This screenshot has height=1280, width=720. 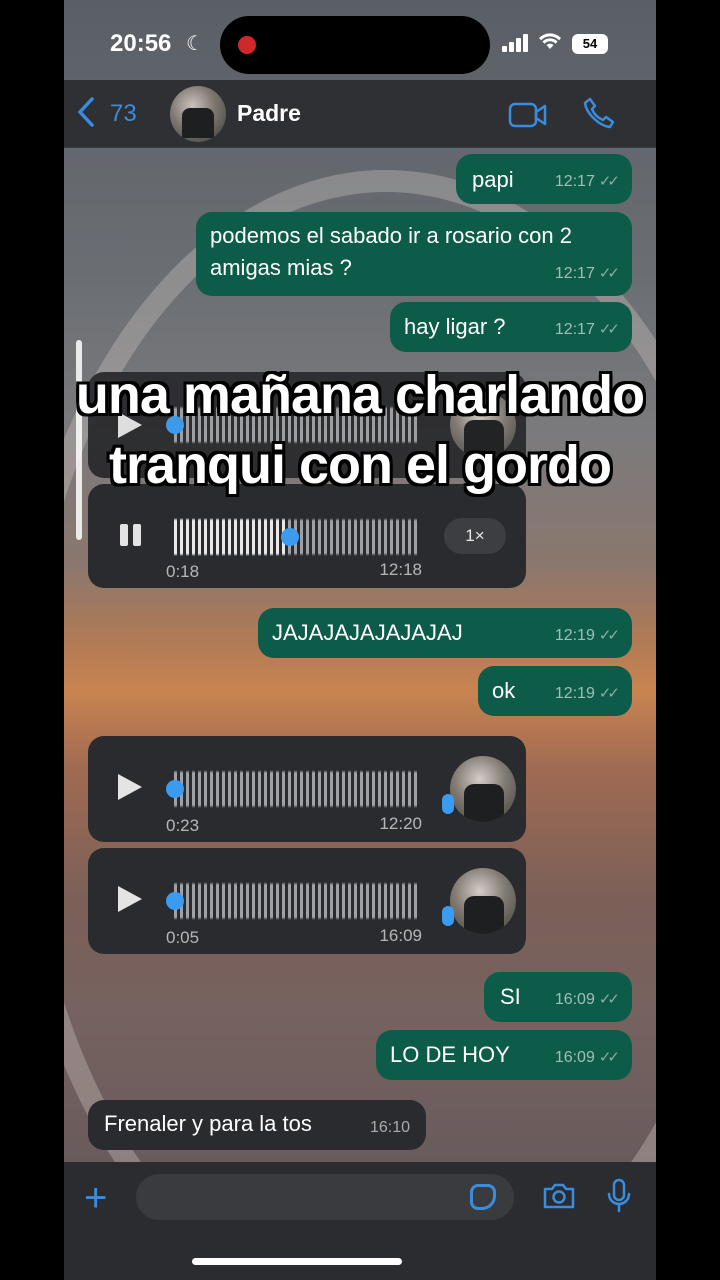 I want to click on message-bubble: hay ligar ? 12:17 ✓✓, so click(x=511, y=327).